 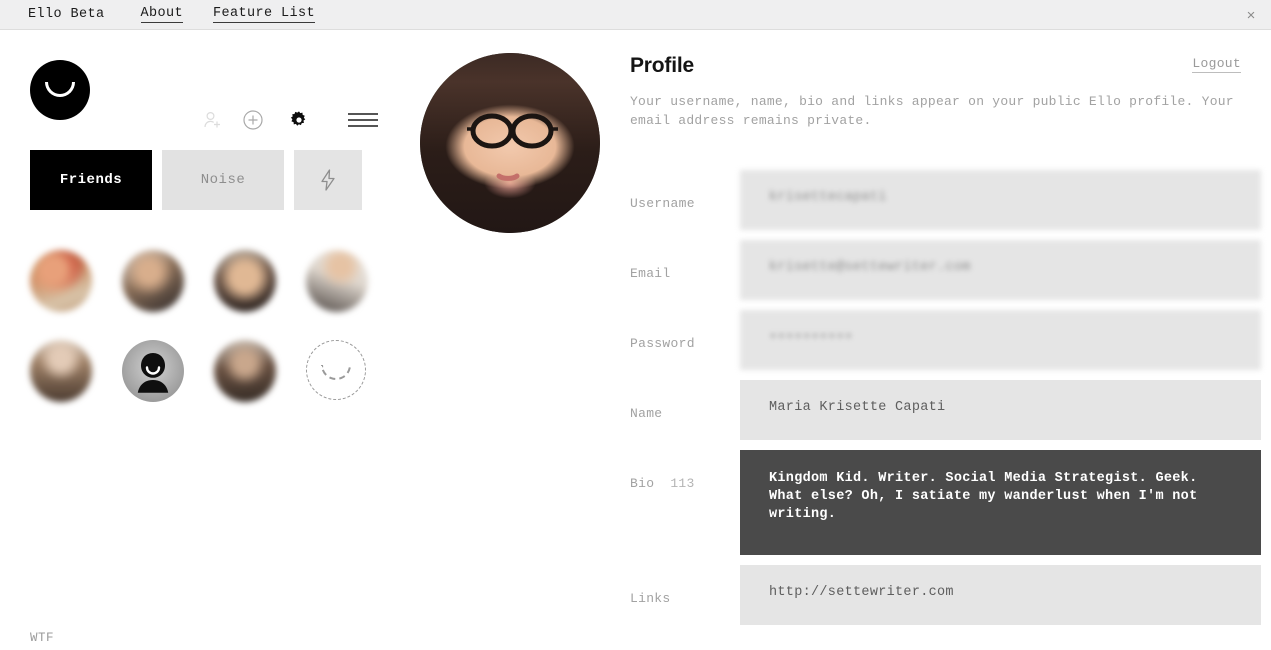 What do you see at coordinates (662, 203) in the screenshot?
I see `label-username: Username` at bounding box center [662, 203].